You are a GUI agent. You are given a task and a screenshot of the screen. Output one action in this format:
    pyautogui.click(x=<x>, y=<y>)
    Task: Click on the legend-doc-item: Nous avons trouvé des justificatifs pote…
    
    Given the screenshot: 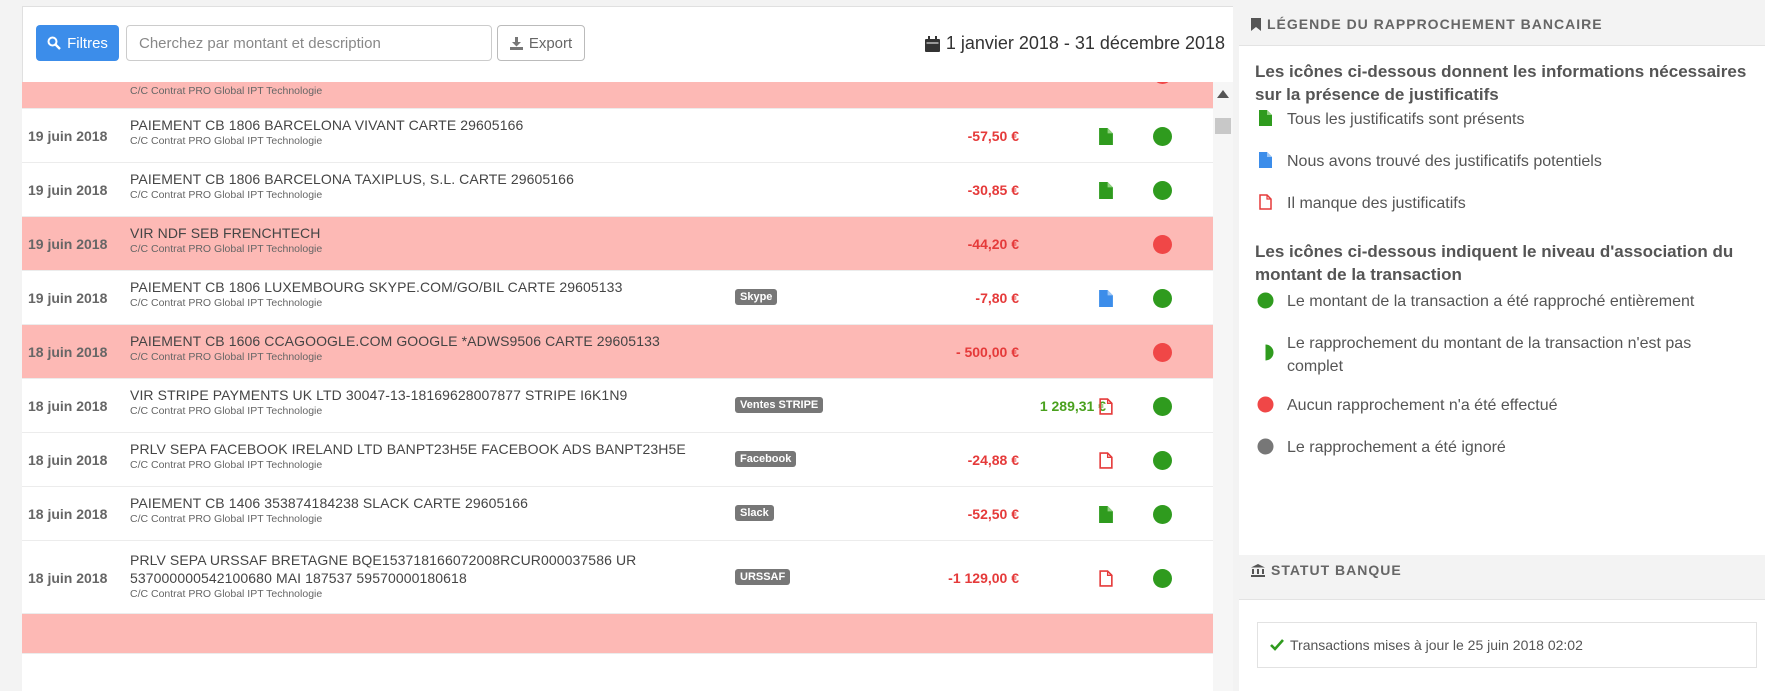 What is the action you would take?
    pyautogui.click(x=1428, y=161)
    